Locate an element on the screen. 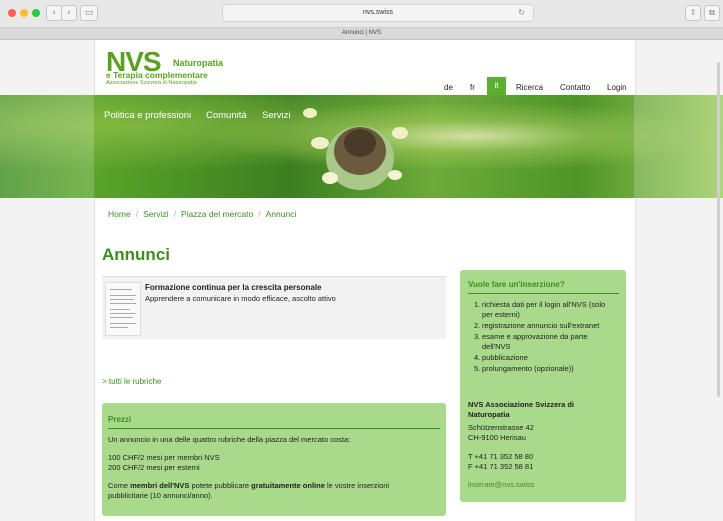  reload-icon: ↻ is located at coordinates (521, 13).